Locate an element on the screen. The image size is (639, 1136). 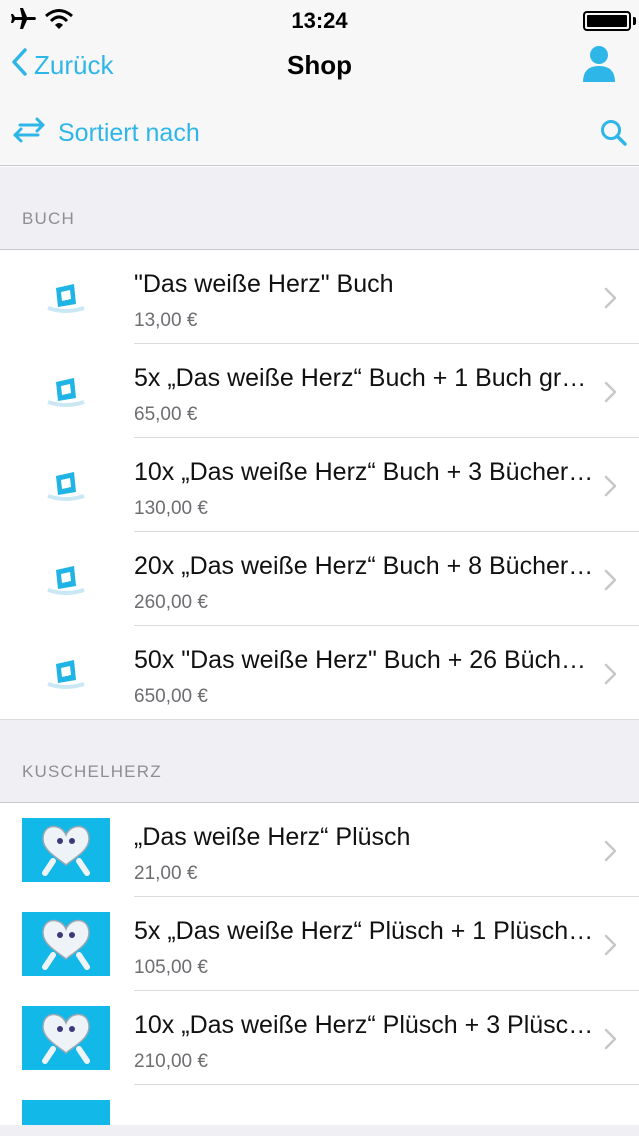
item-title: "Das weiße Herz" Buch is located at coordinates (264, 284).